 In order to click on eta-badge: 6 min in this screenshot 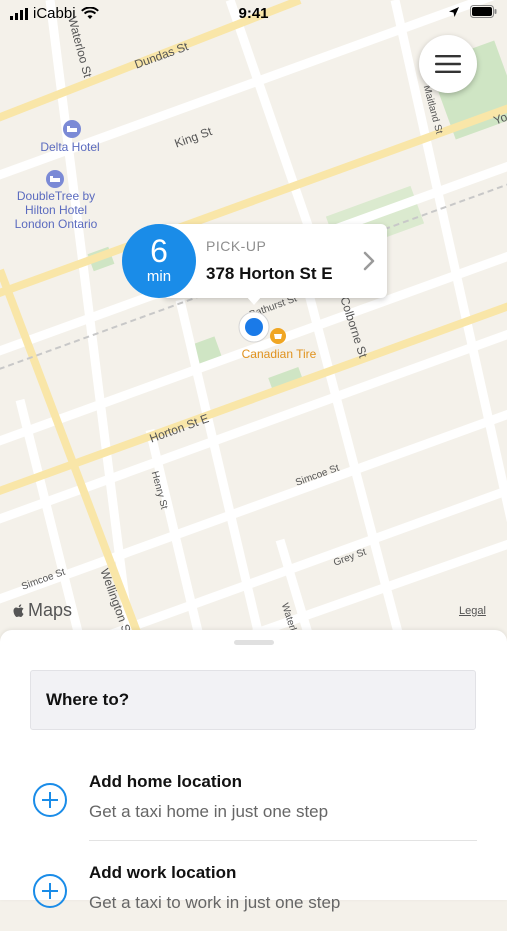, I will do `click(159, 261)`.